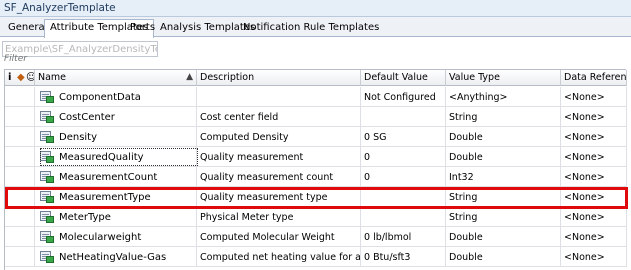 This screenshot has width=631, height=270. Describe the element at coordinates (315, 8) in the screenshot. I see `window-title-bar: SF_AnalyzerTemplate` at that location.